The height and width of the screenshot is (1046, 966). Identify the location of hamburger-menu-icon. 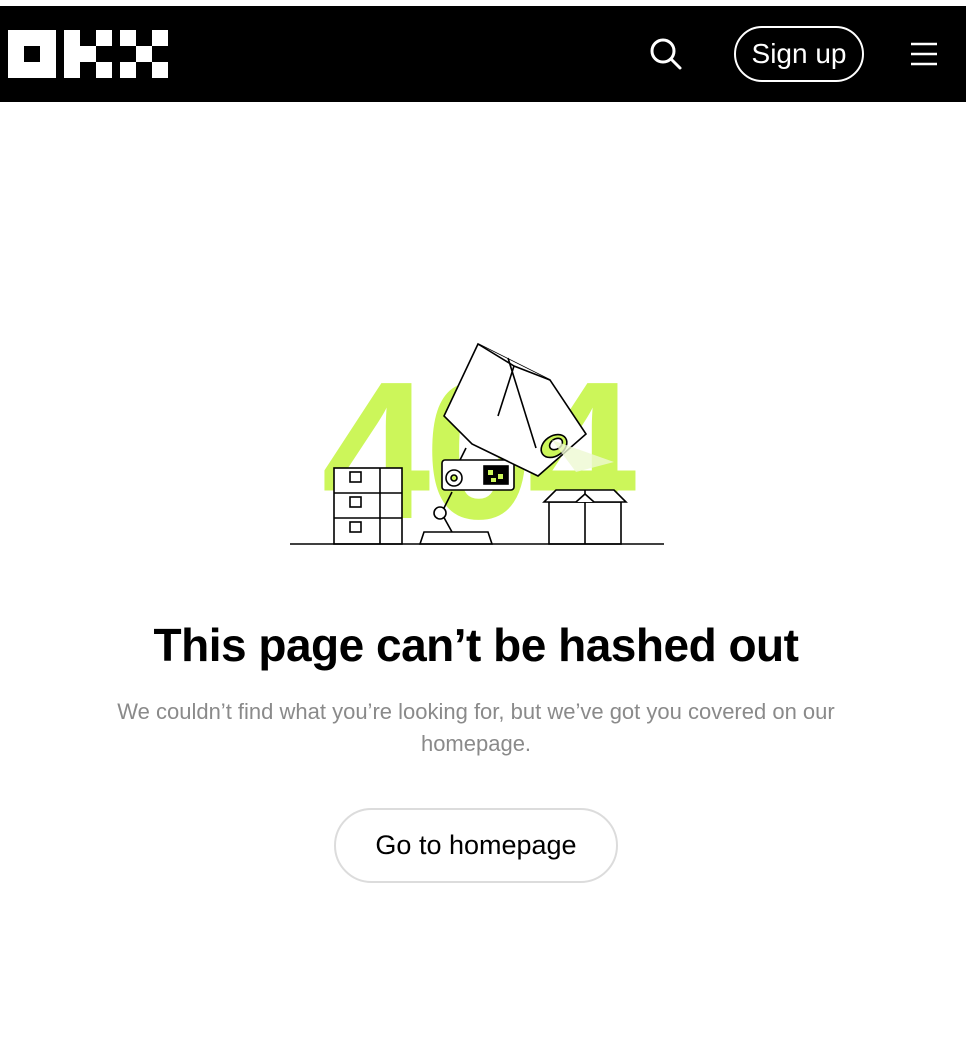
(924, 54).